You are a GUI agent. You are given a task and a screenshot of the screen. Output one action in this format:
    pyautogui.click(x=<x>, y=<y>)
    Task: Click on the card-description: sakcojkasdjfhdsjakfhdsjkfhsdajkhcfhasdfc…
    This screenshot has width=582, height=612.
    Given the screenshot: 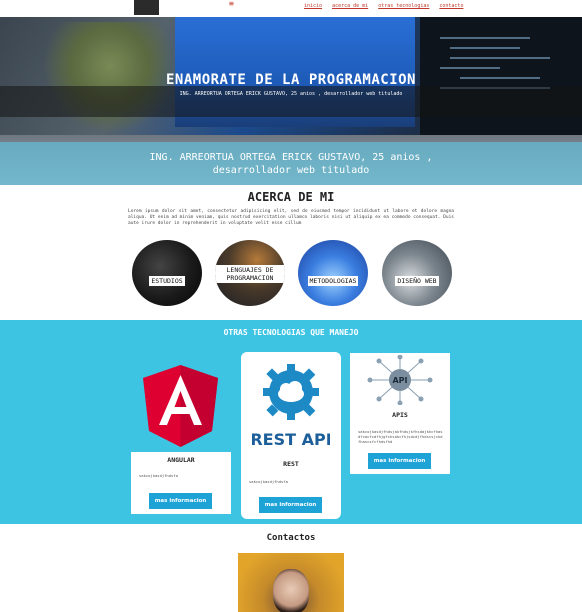 What is the action you would take?
    pyautogui.click(x=400, y=436)
    